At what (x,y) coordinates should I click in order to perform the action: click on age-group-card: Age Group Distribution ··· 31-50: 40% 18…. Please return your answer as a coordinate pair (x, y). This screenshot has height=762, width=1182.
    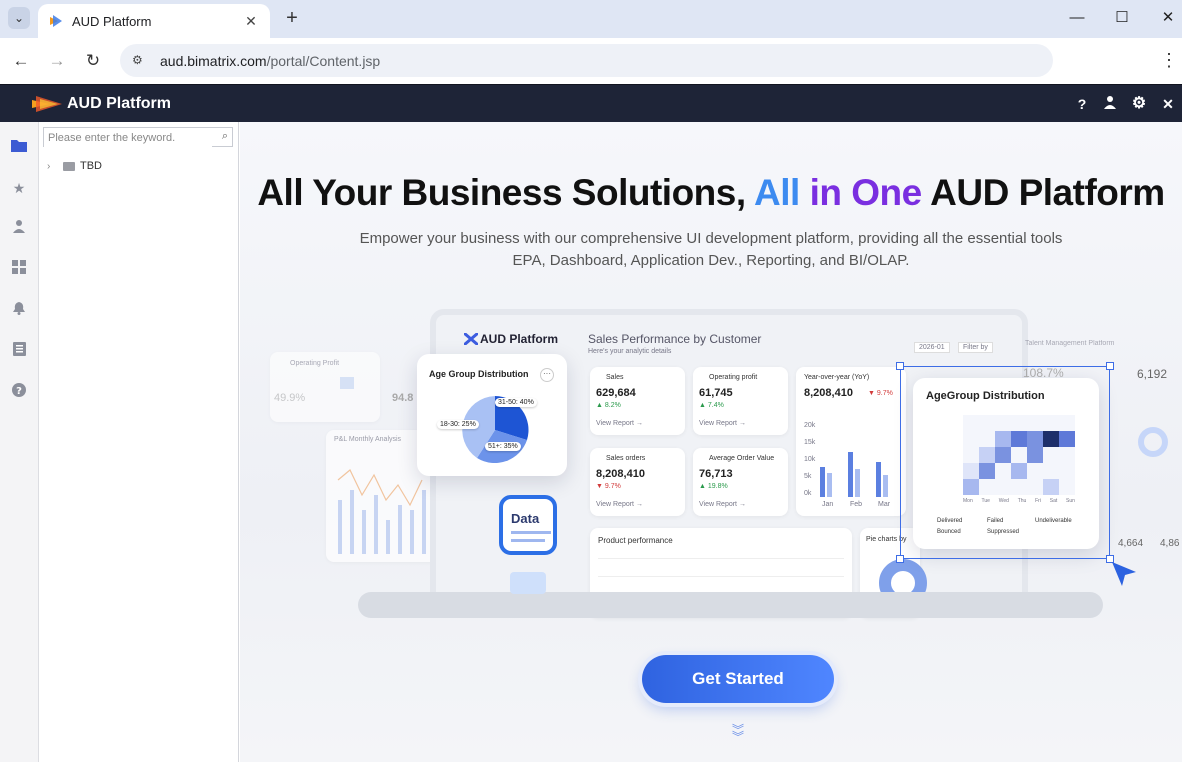
    Looking at the image, I should click on (492, 415).